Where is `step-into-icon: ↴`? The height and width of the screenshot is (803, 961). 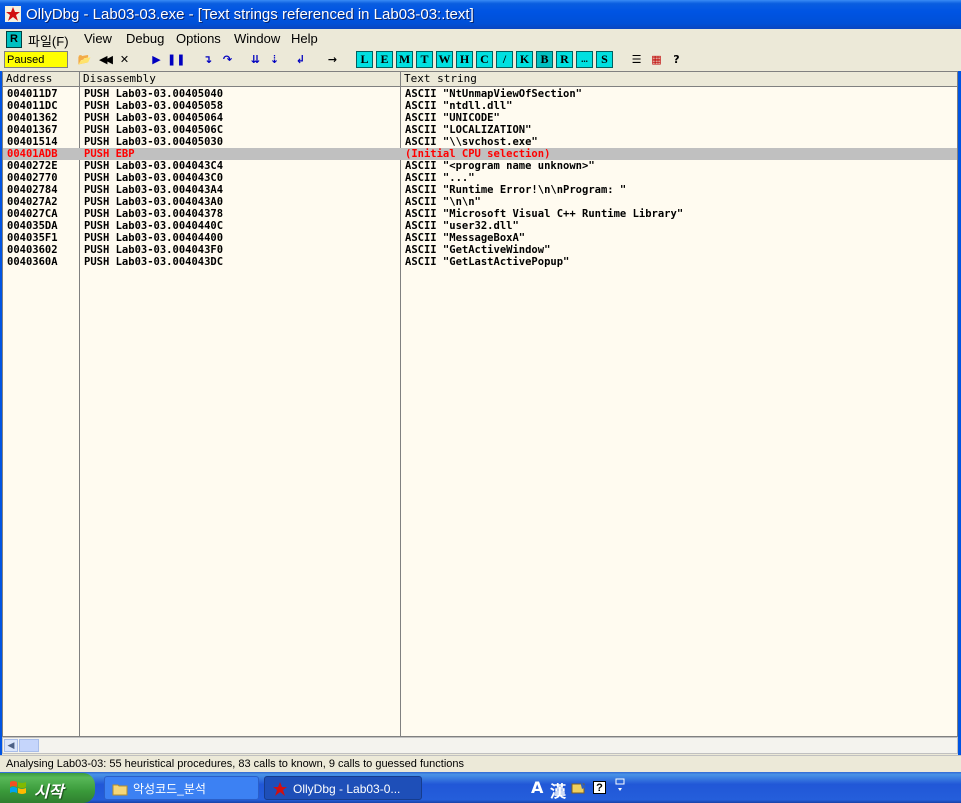
step-into-icon: ↴ is located at coordinates (207, 59).